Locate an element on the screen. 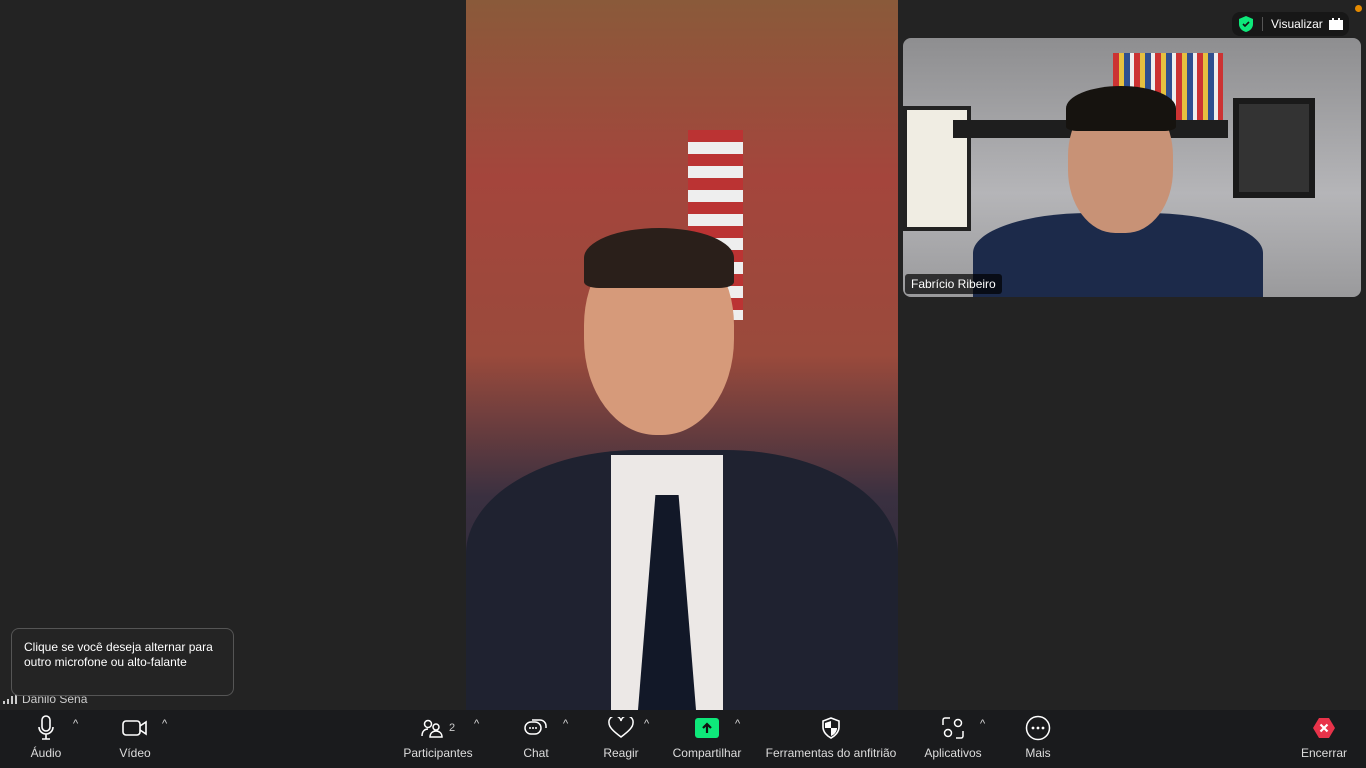 Image resolution: width=1366 pixels, height=768 pixels. video-label: Vídeo is located at coordinates (135, 753).